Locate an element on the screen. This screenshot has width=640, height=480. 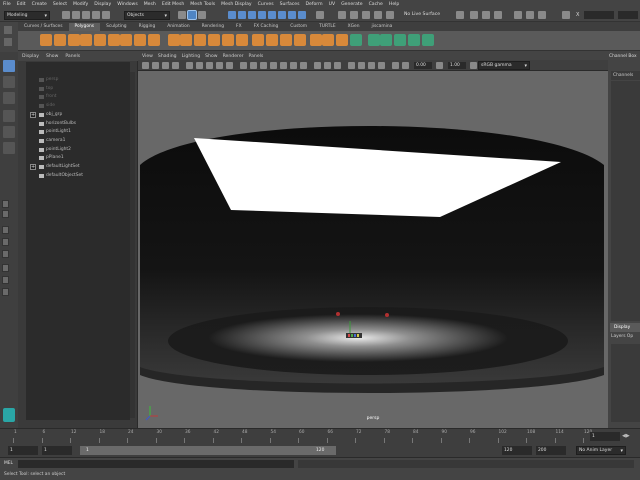
smooth-icon is located at coordinates (214, 40).